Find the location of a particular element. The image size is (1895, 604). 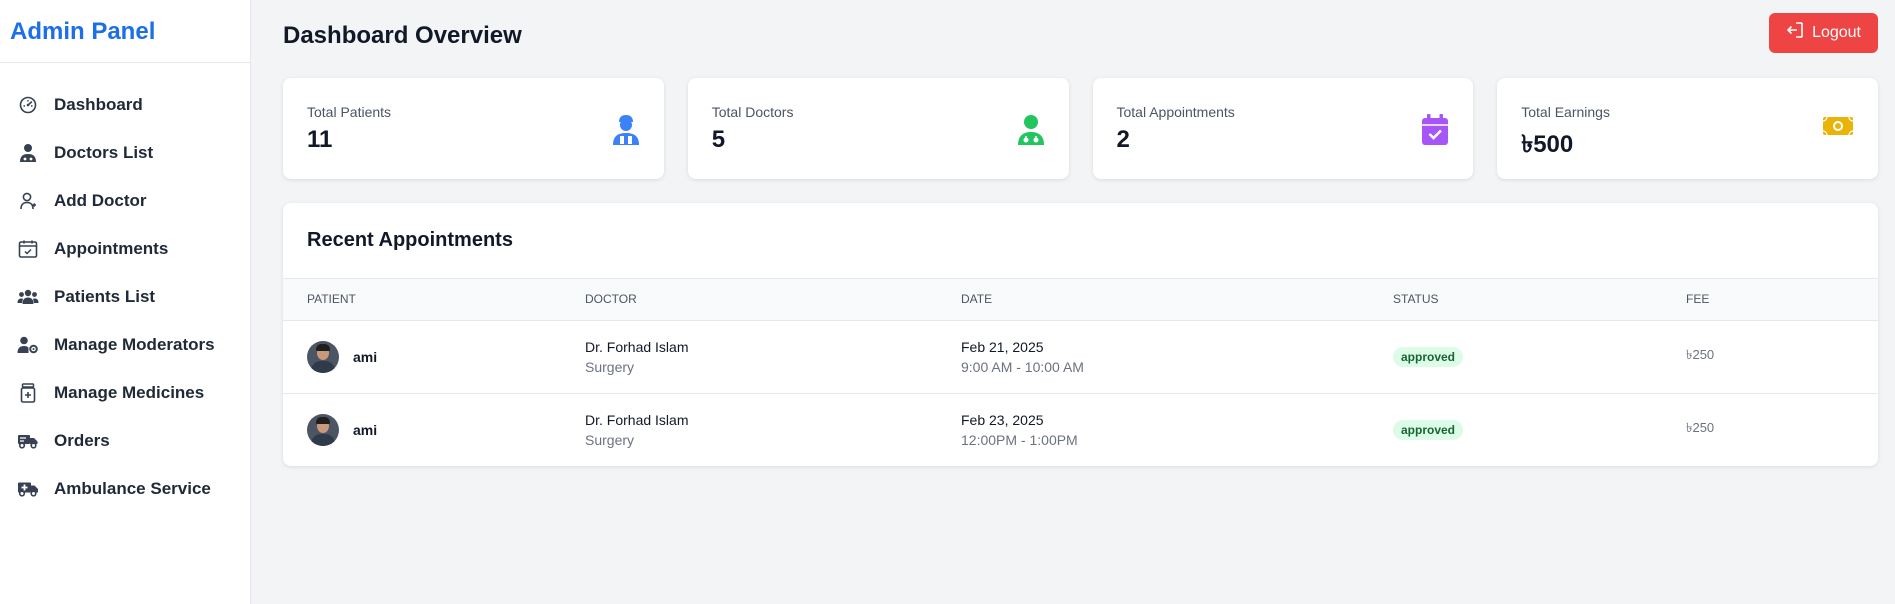

sidebar-item-dashboard: Dashboard is located at coordinates (125, 105).